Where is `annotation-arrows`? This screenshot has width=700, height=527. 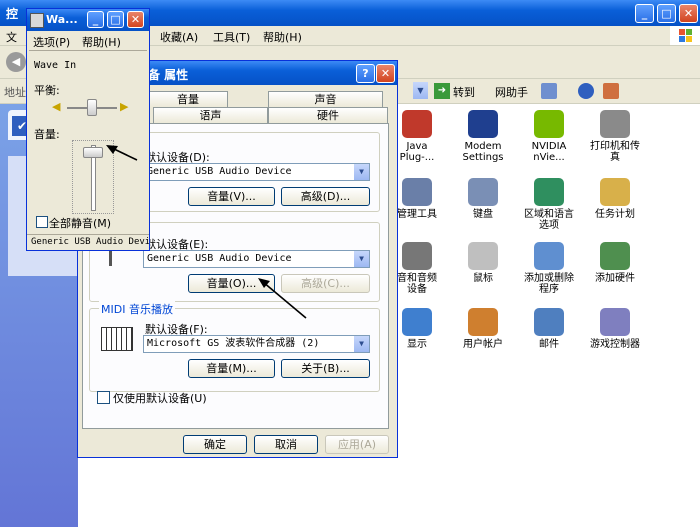
annotation-arrows is located at coordinates (206, 232).